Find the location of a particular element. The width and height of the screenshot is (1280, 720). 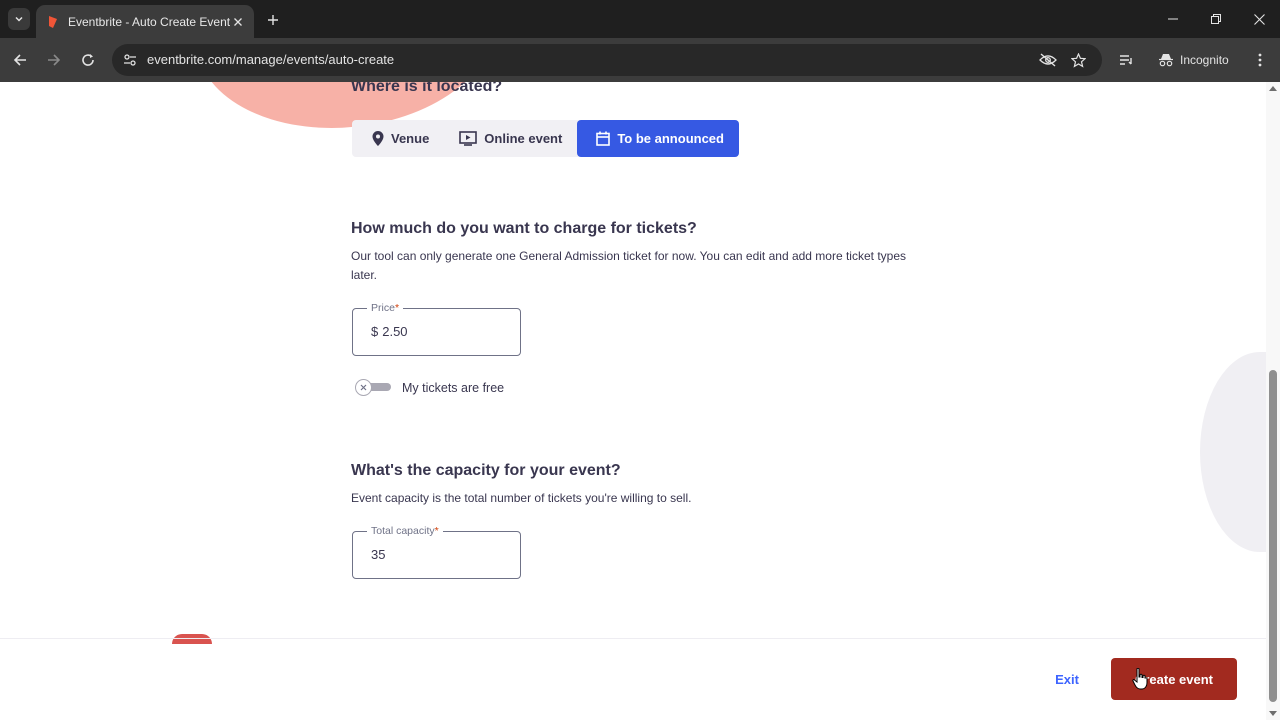

scroll-down-arrow-icon is located at coordinates (1273, 714).